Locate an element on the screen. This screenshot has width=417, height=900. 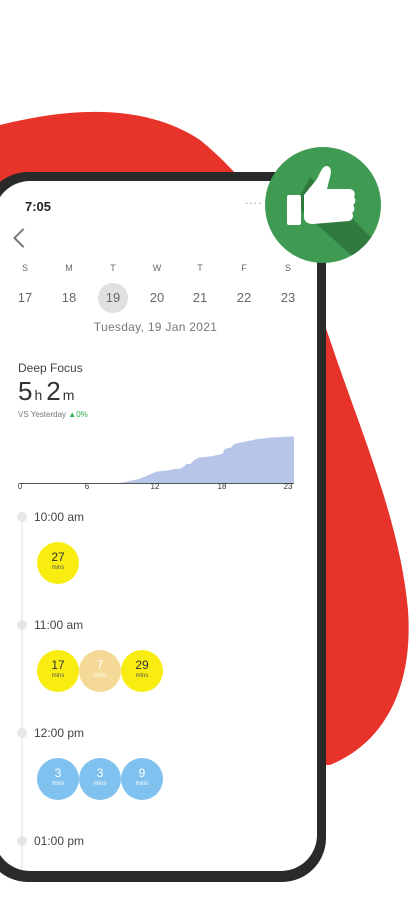
session-minutes: 7 is located at coordinates (100, 665).